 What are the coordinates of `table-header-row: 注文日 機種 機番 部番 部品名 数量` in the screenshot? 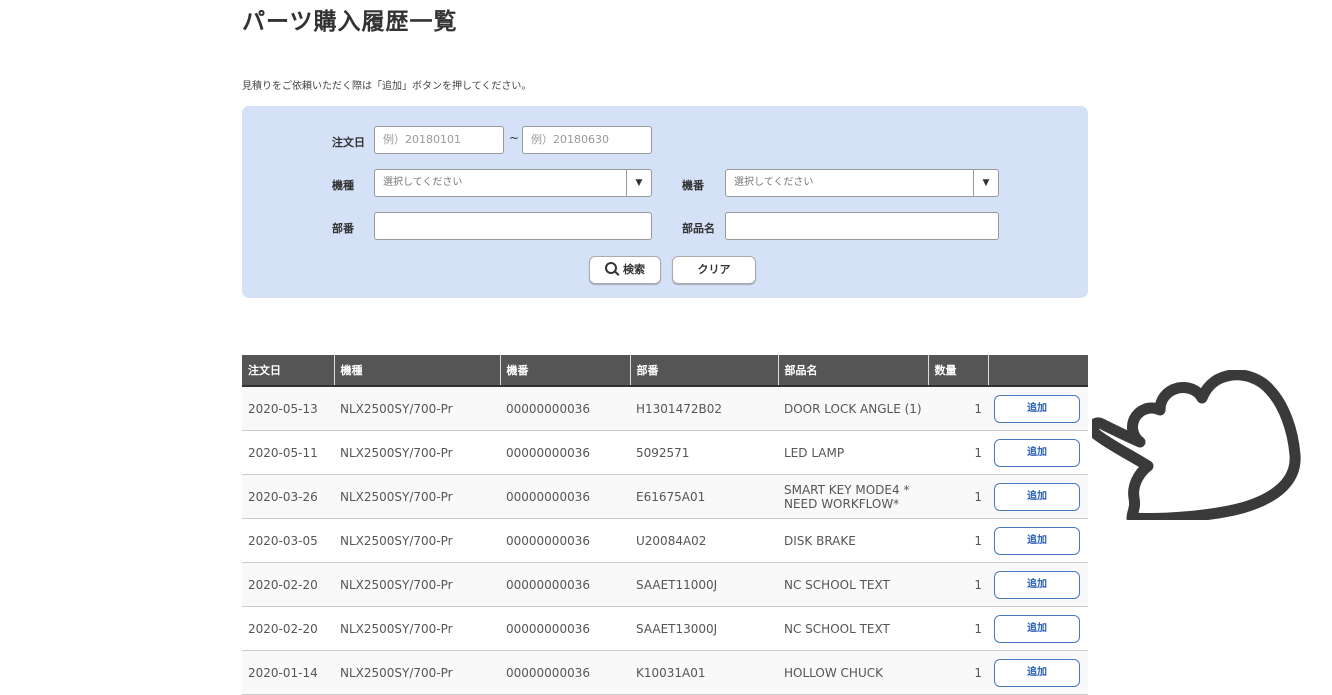 It's located at (665, 371).